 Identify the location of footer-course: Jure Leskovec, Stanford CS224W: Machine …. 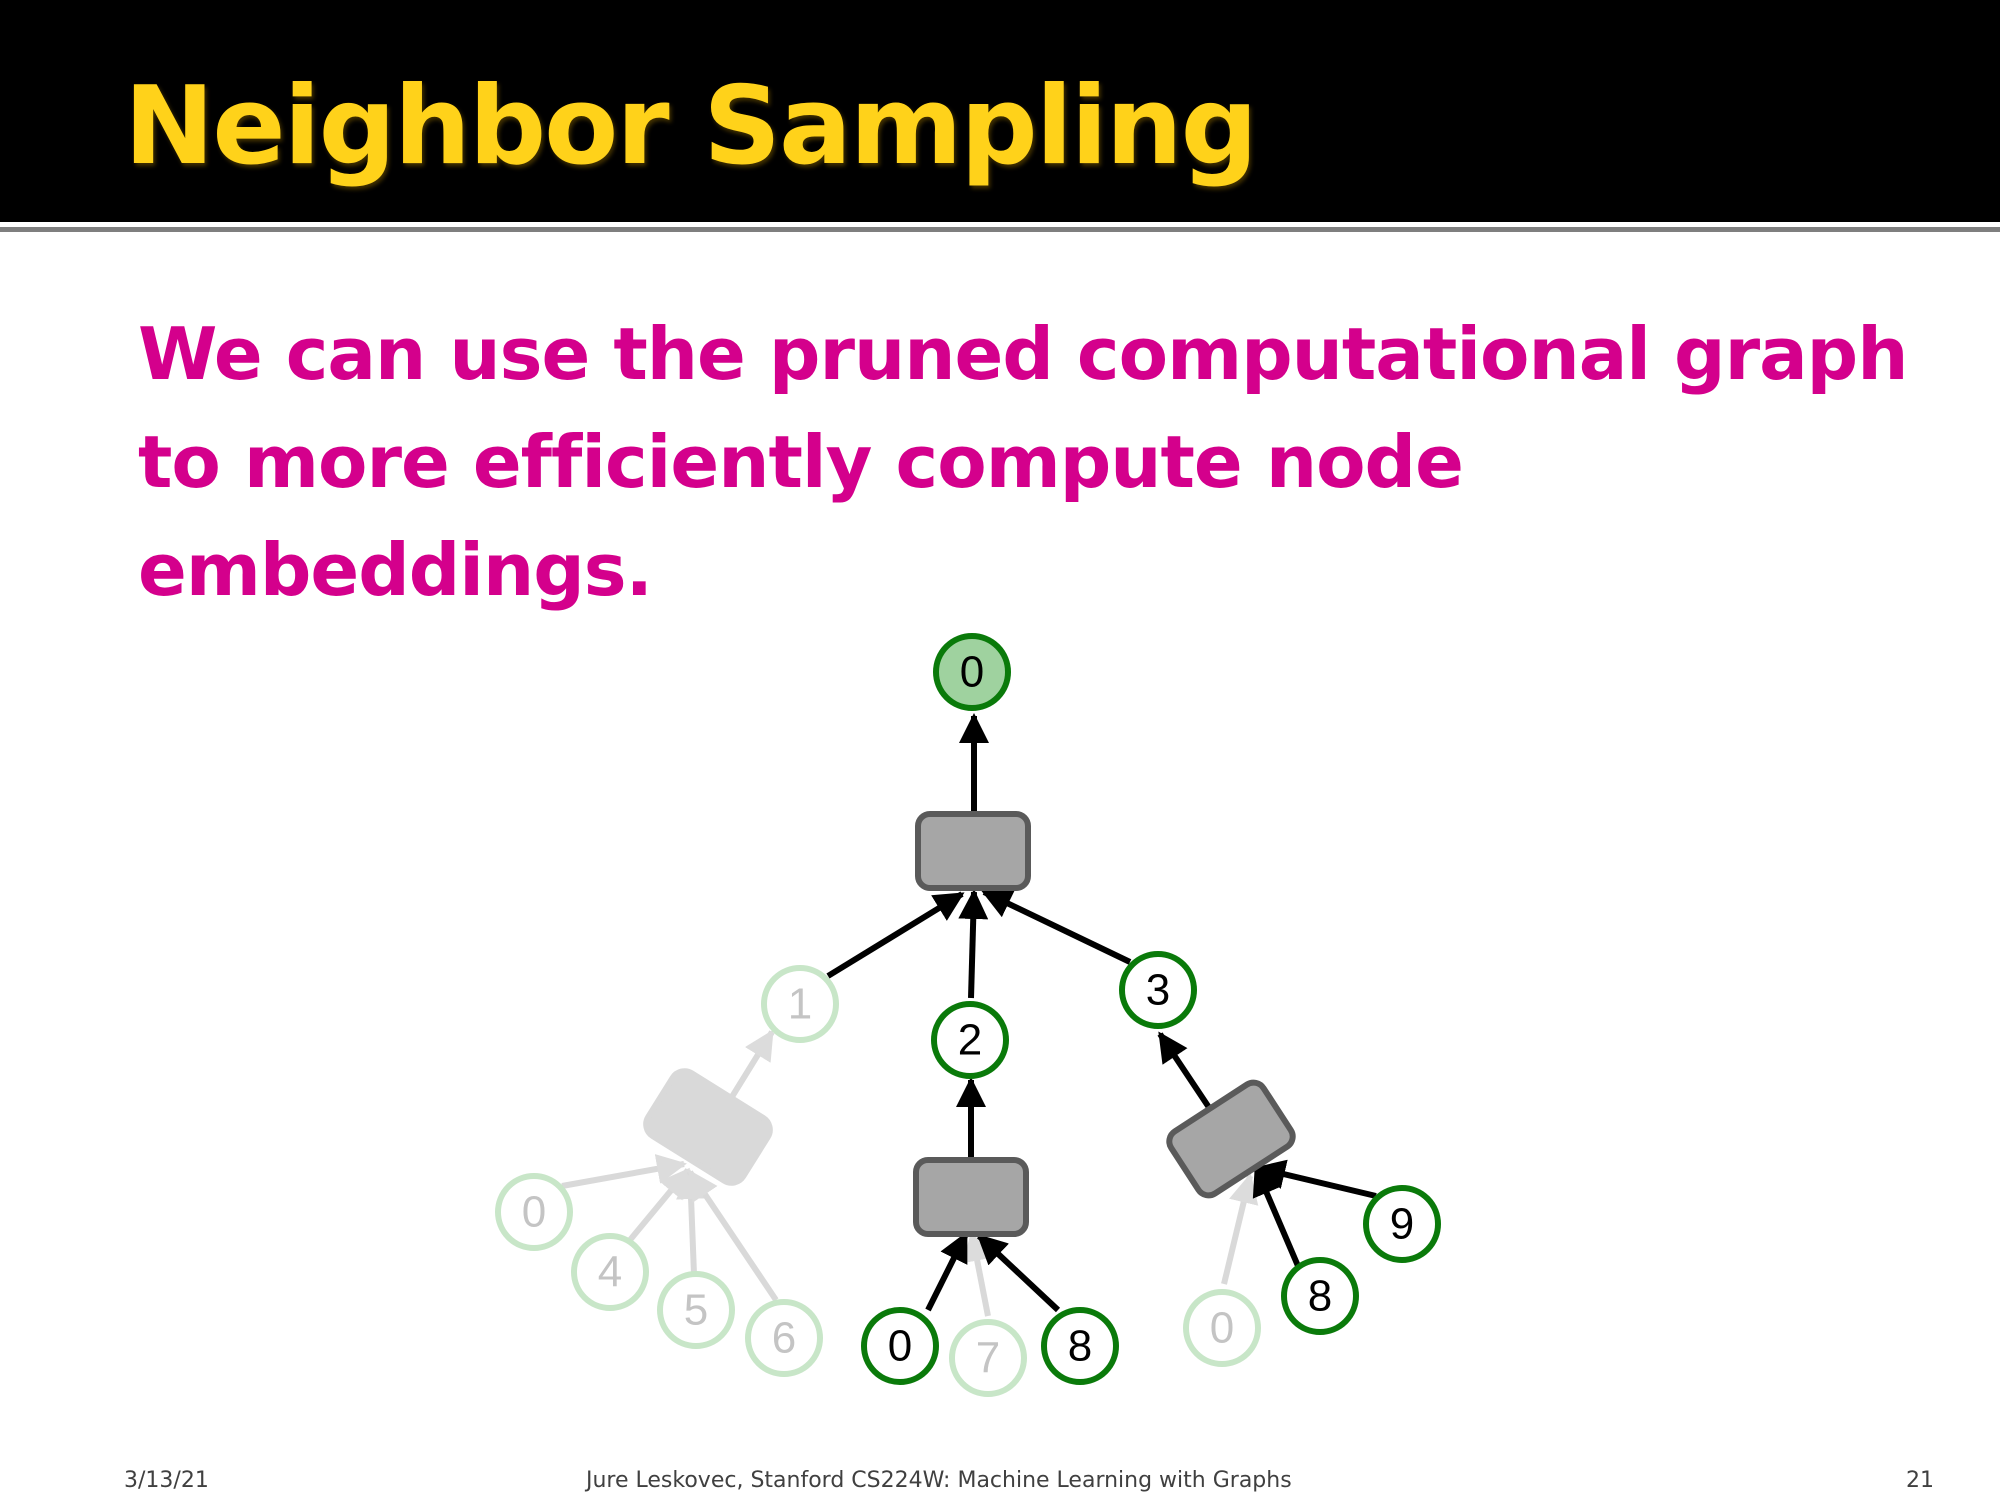
(939, 1480).